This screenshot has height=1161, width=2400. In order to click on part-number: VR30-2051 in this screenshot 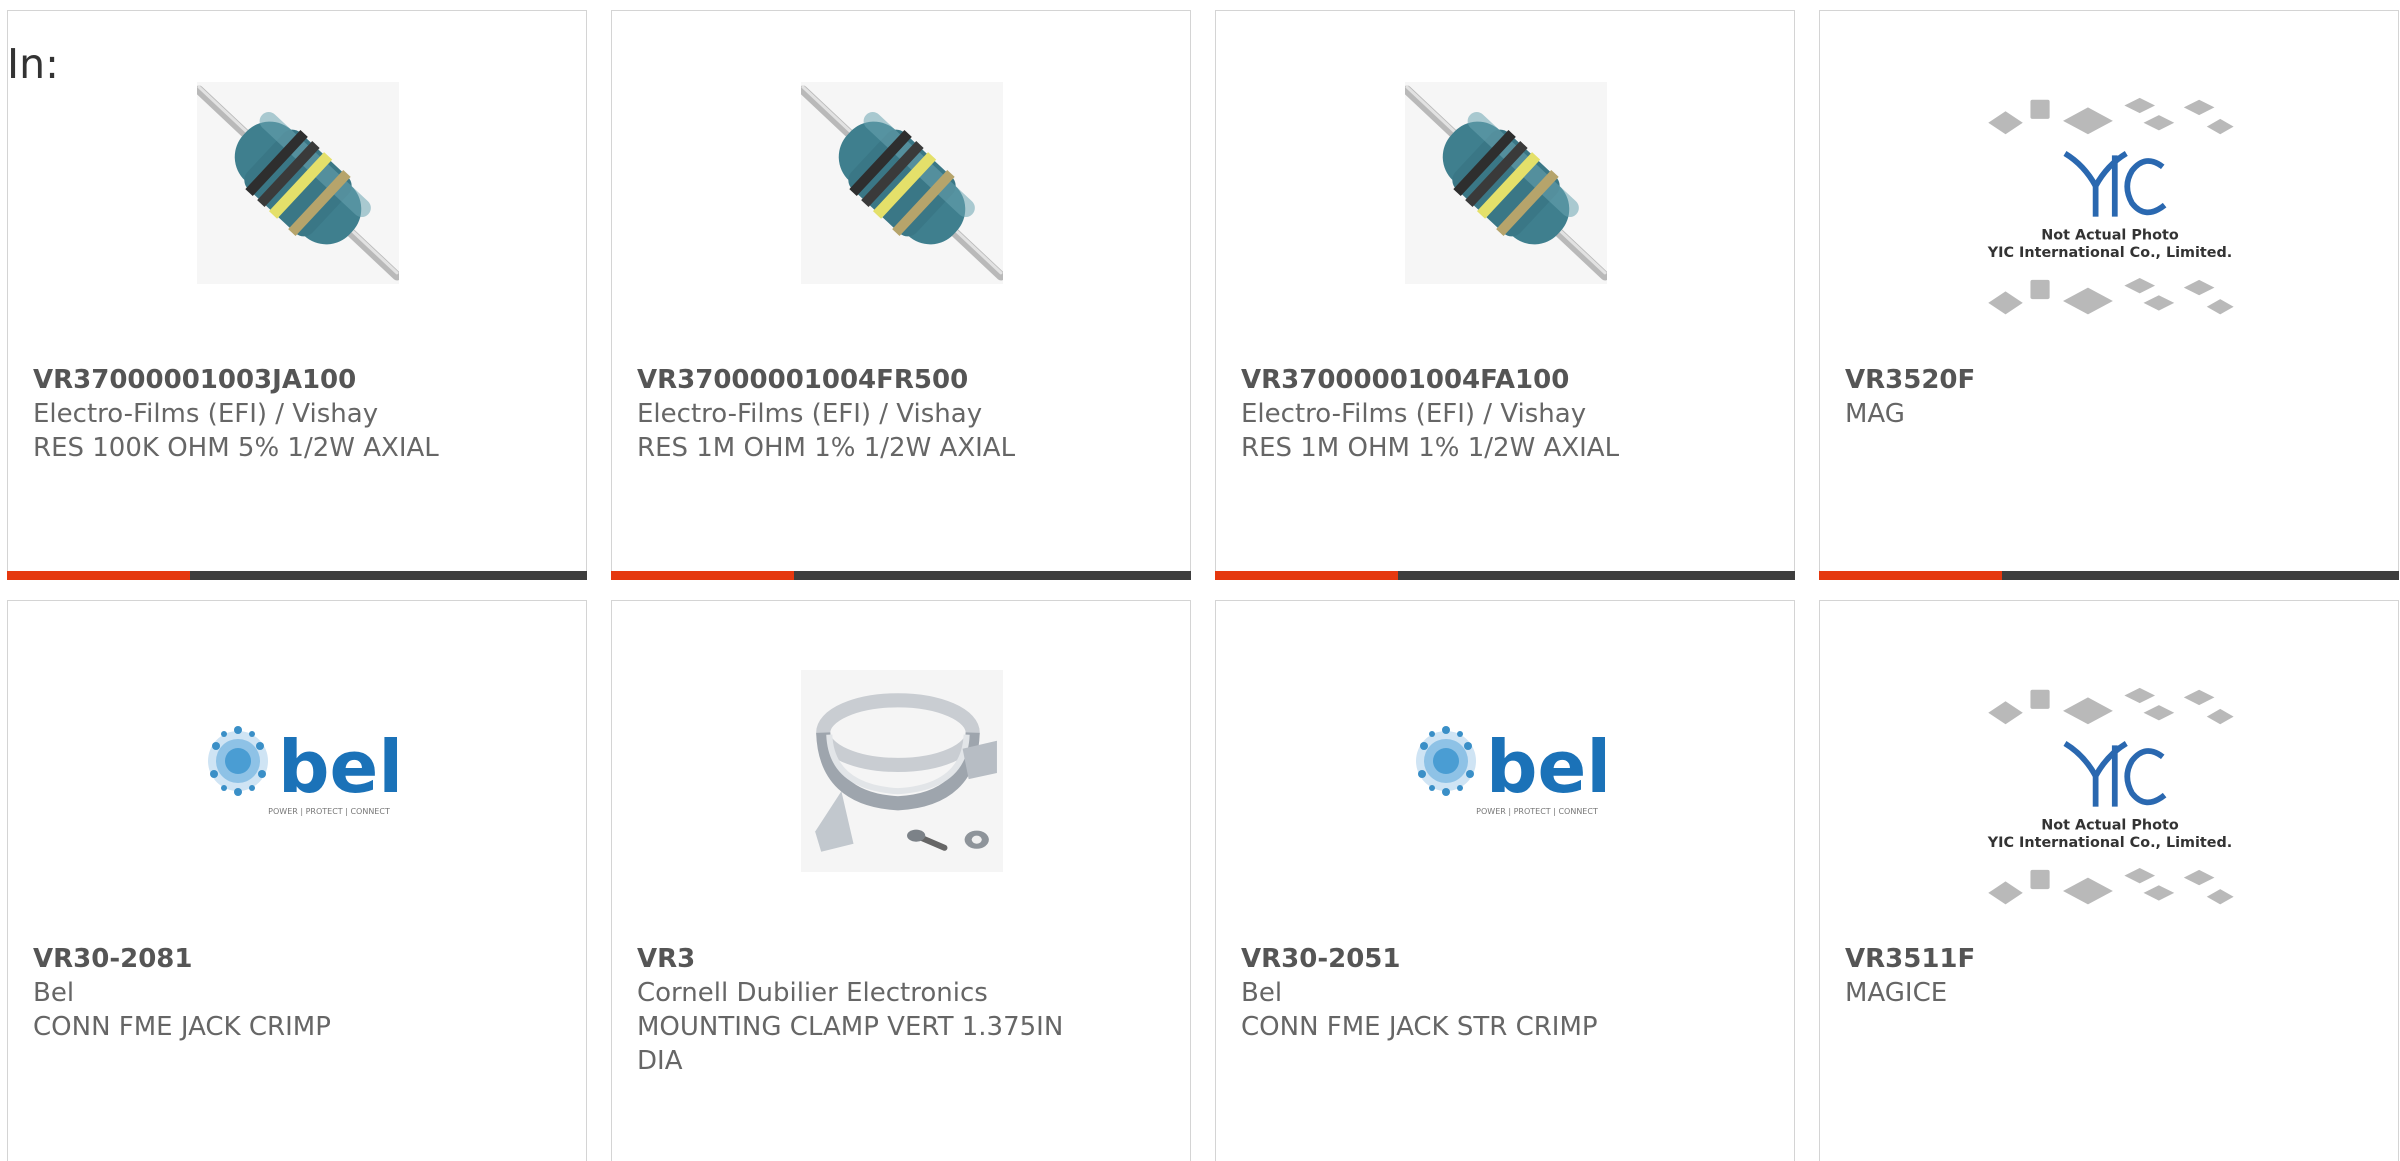, I will do `click(1507, 959)`.